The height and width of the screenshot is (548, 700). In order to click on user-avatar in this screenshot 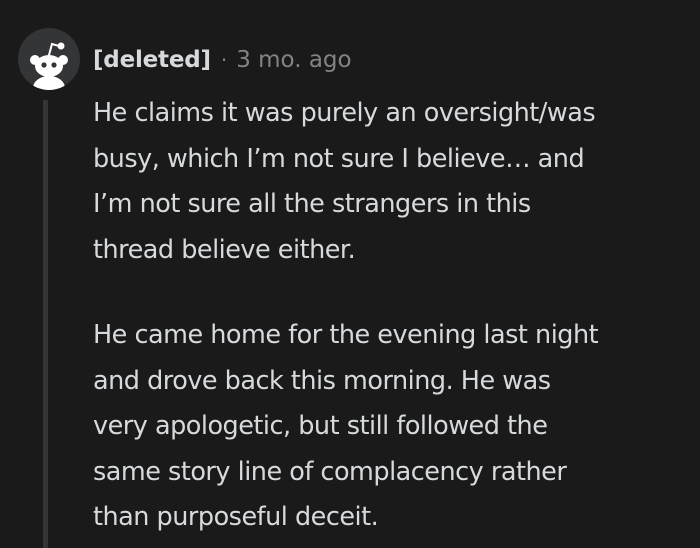, I will do `click(49, 59)`.